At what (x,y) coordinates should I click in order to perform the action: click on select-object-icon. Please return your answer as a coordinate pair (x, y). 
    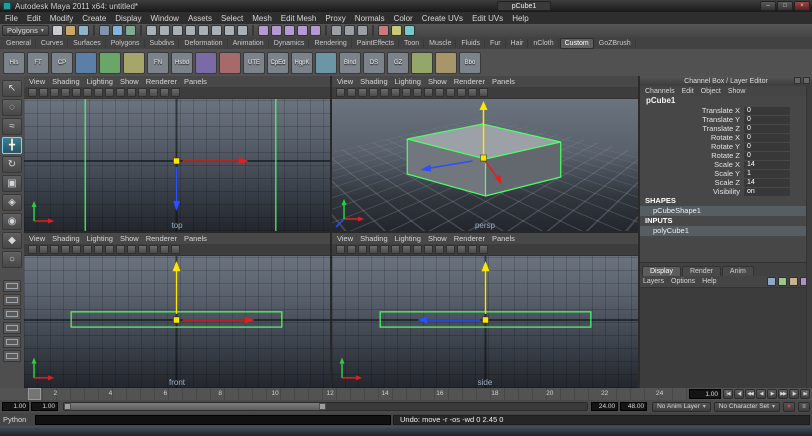
    Looking at the image, I should click on (117, 30).